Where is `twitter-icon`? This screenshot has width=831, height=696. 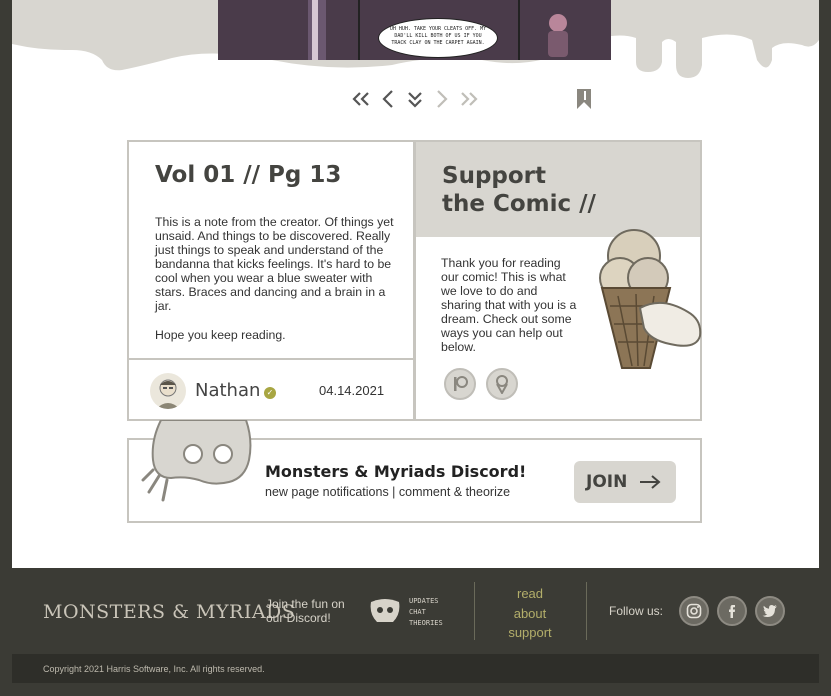
twitter-icon is located at coordinates (769, 611).